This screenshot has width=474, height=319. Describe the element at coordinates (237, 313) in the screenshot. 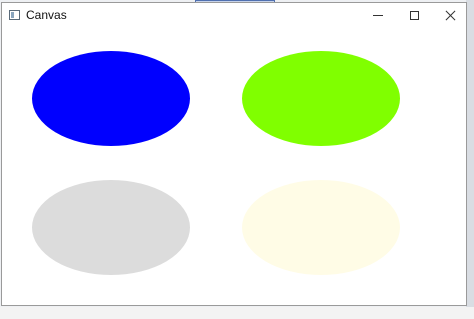

I see `background-editor-strip` at that location.